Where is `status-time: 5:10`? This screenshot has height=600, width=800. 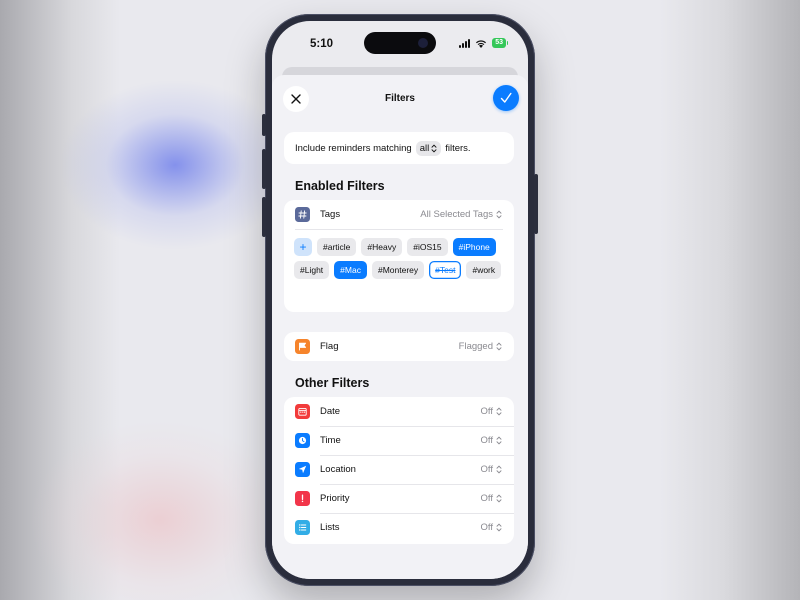 status-time: 5:10 is located at coordinates (322, 44).